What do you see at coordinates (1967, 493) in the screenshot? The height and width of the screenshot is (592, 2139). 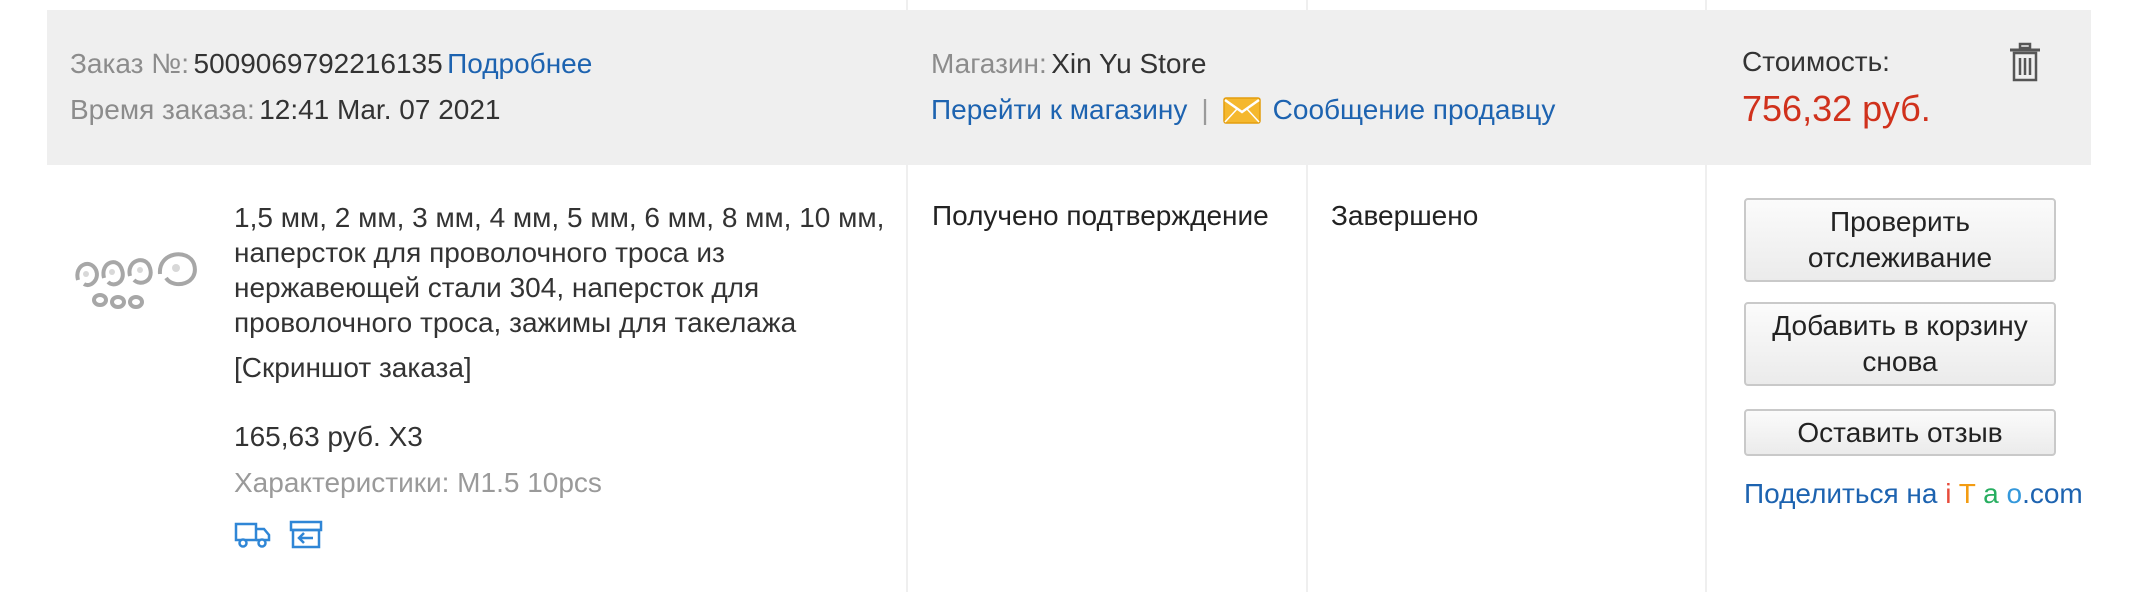 I see `share-logo-t: T` at bounding box center [1967, 493].